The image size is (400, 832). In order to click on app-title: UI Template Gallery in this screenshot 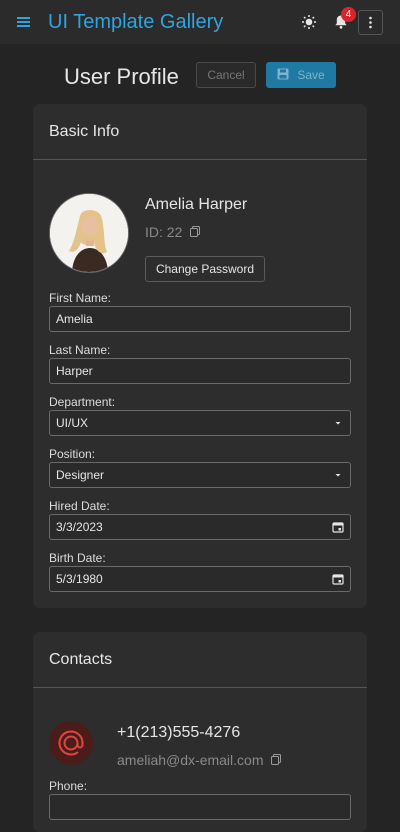, I will do `click(136, 22)`.